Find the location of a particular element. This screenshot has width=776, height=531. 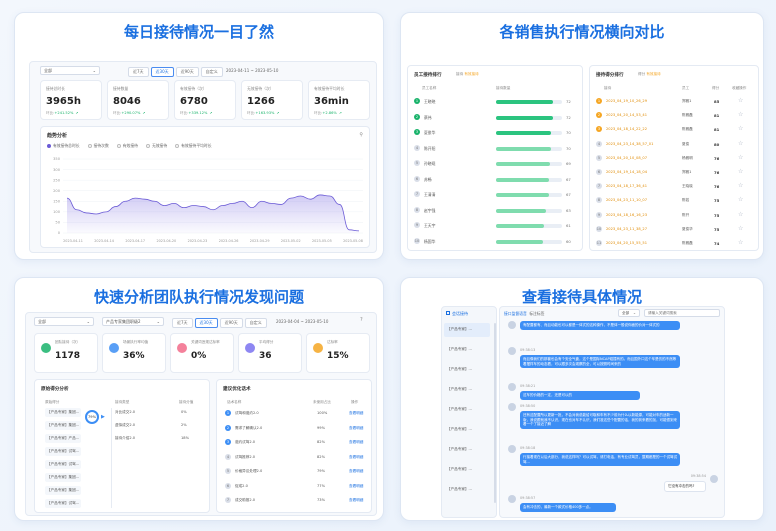

tag-reception: 接待 is located at coordinates (459, 74).